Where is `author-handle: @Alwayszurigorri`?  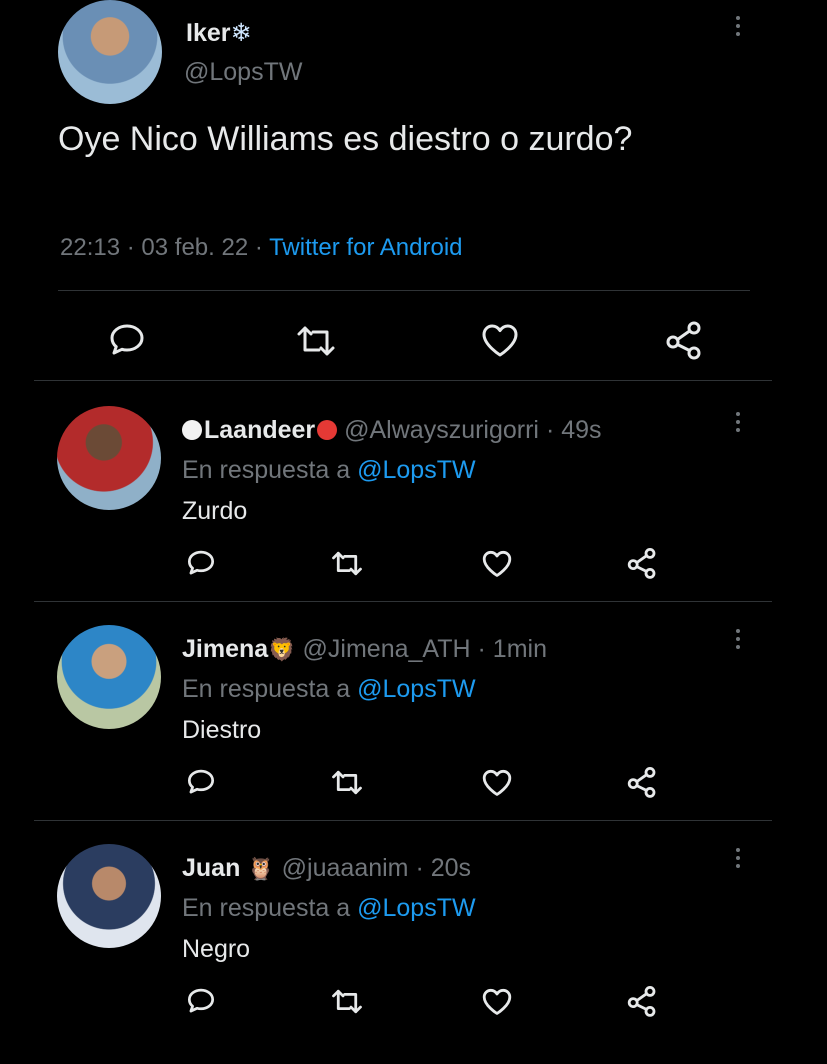
author-handle: @Alwayszurigorri is located at coordinates (441, 430).